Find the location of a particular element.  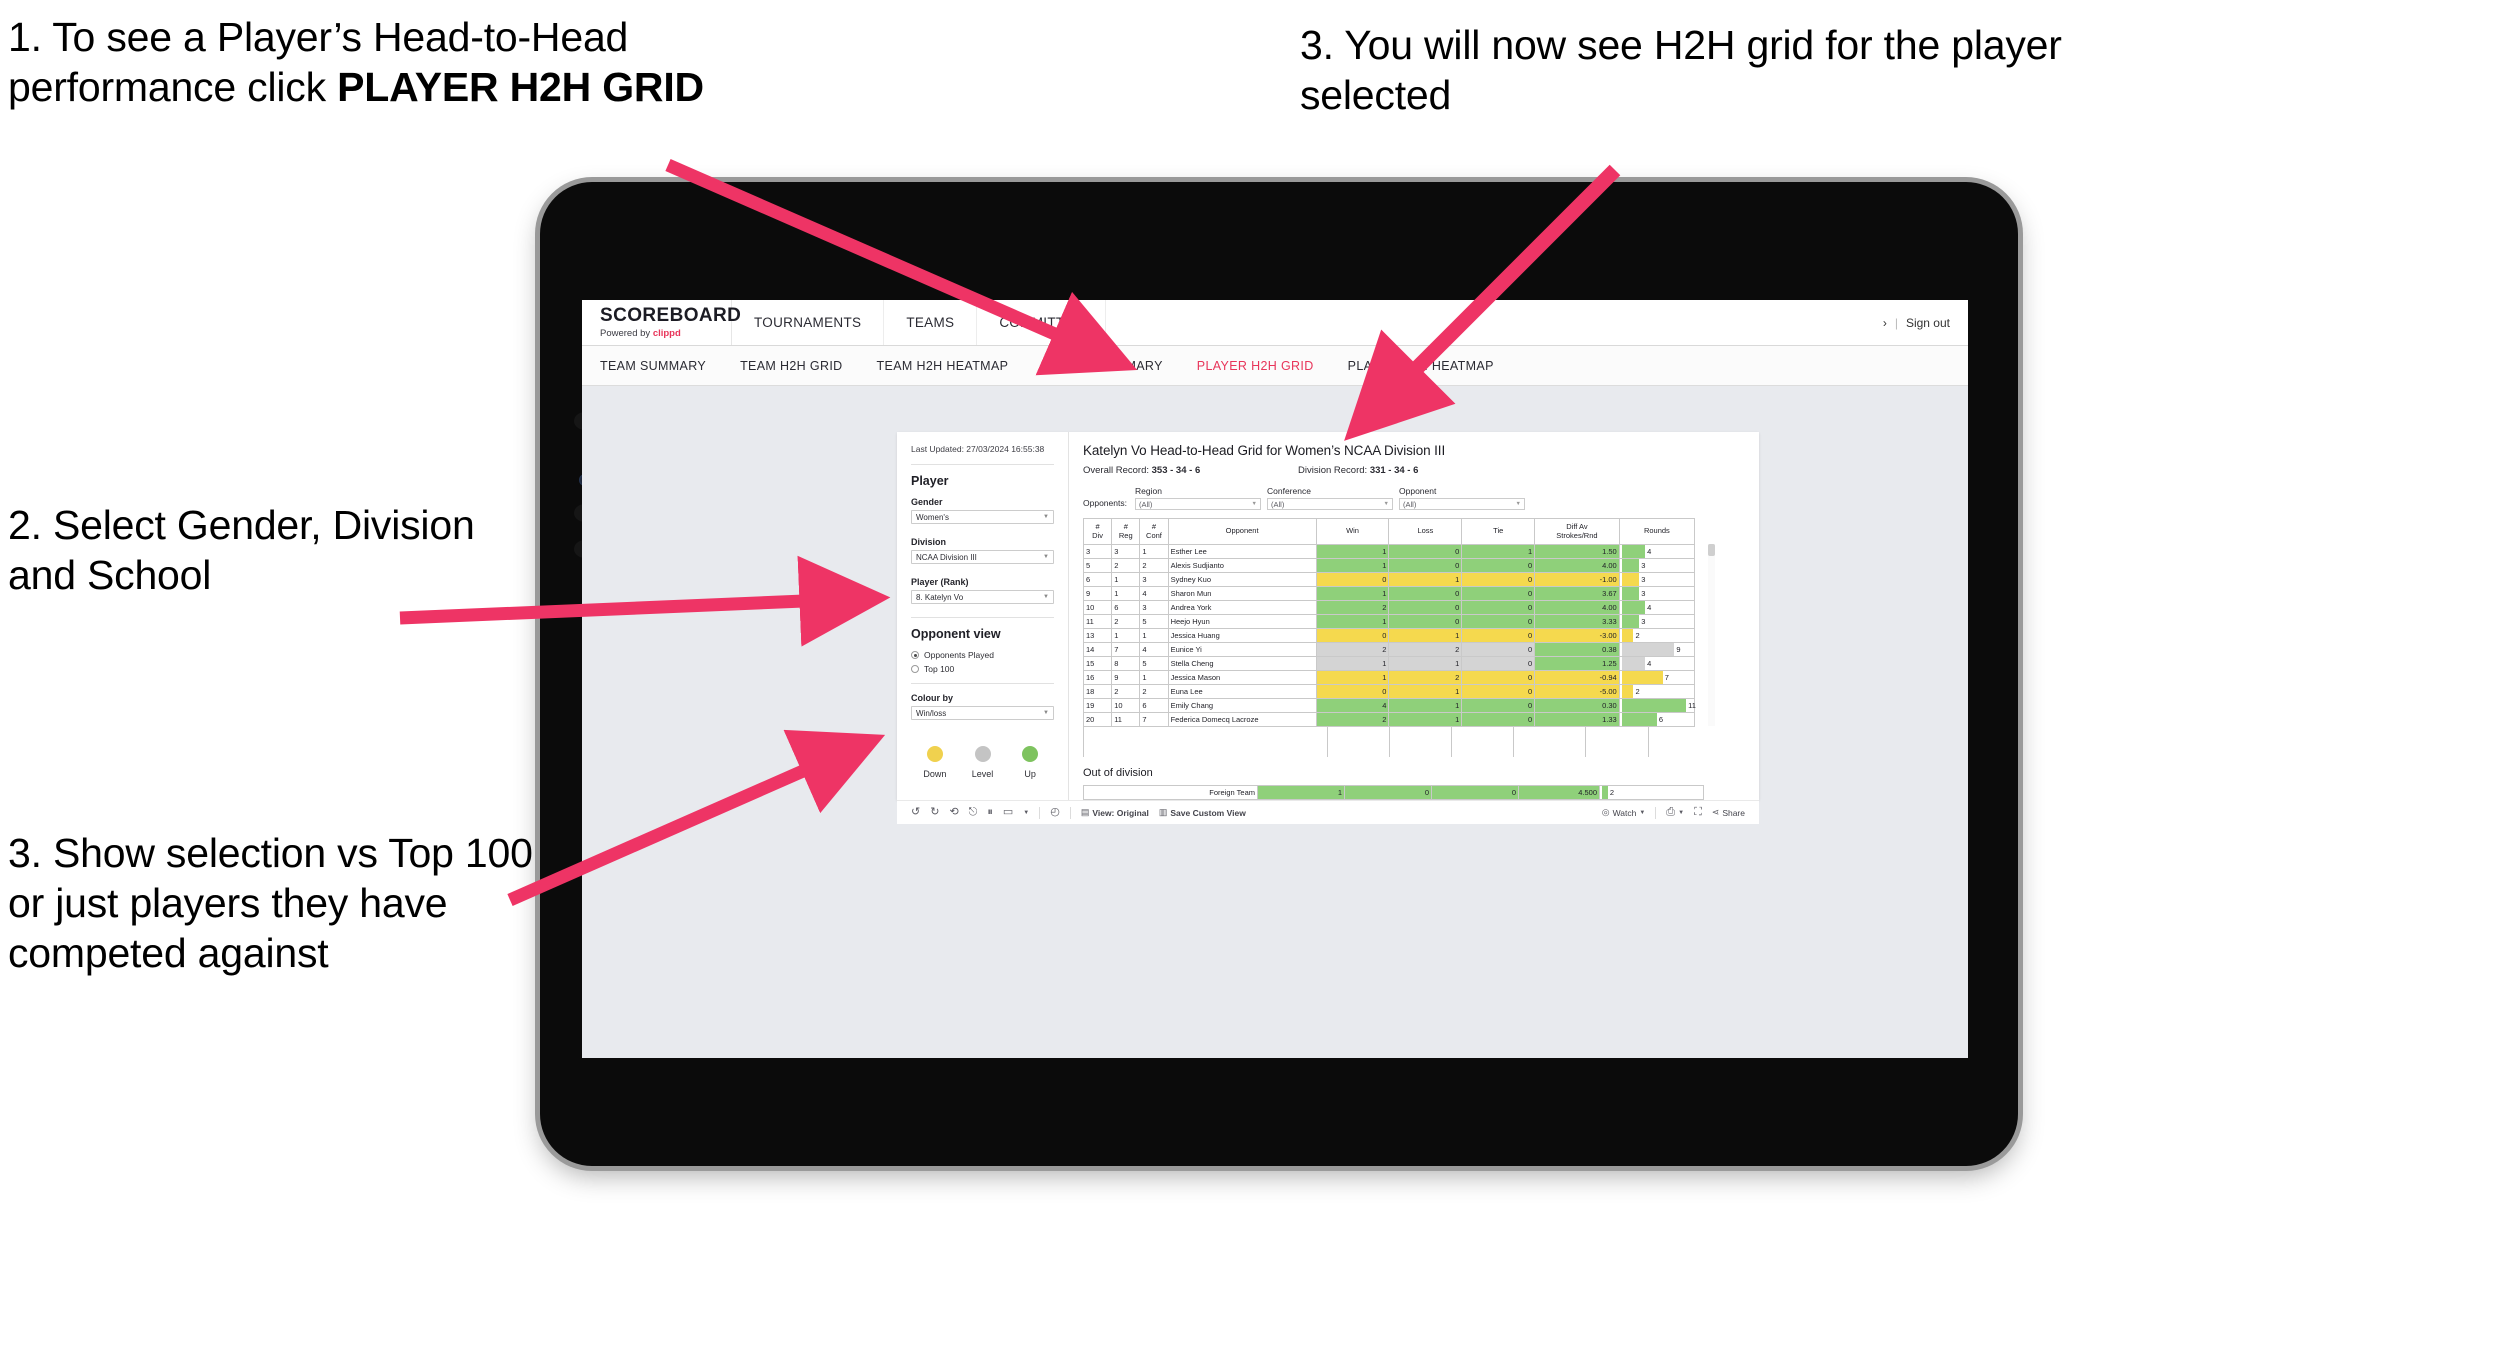

subnav-player-h2h-heatmap: PLAYER H2H HEATMAP is located at coordinates (1421, 366).